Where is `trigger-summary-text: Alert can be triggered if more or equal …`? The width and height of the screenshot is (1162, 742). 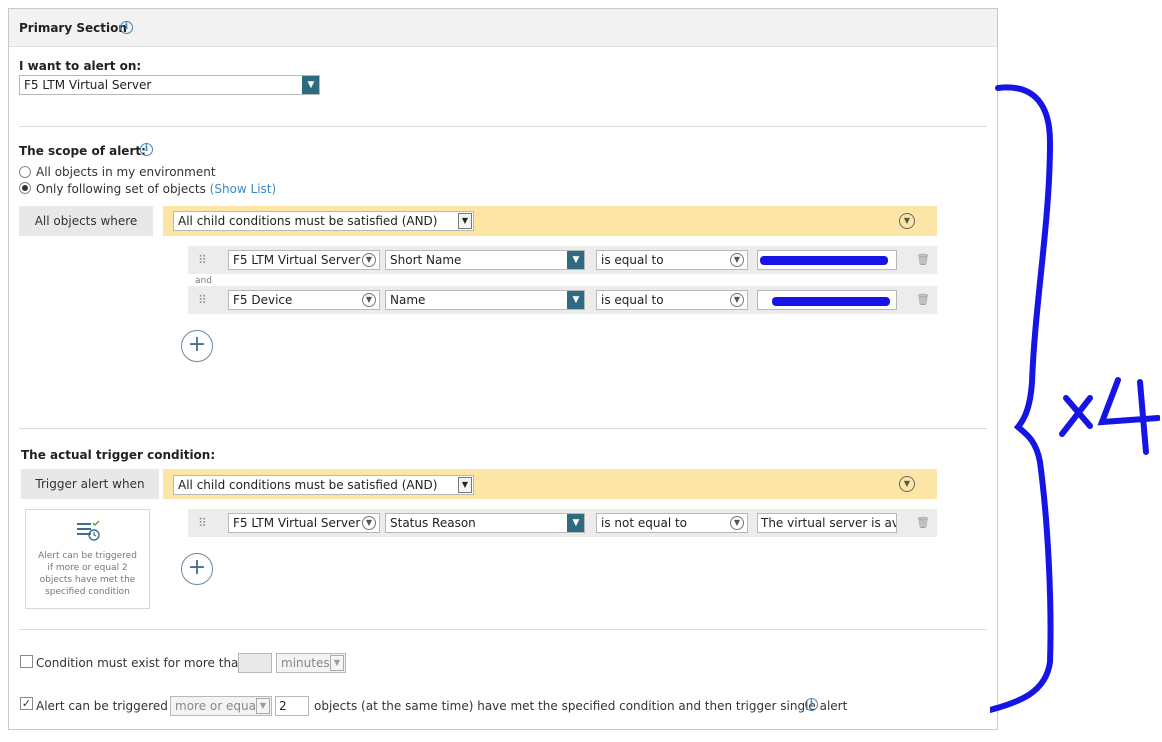 trigger-summary-text: Alert can be triggered if more or equal … is located at coordinates (87, 574).